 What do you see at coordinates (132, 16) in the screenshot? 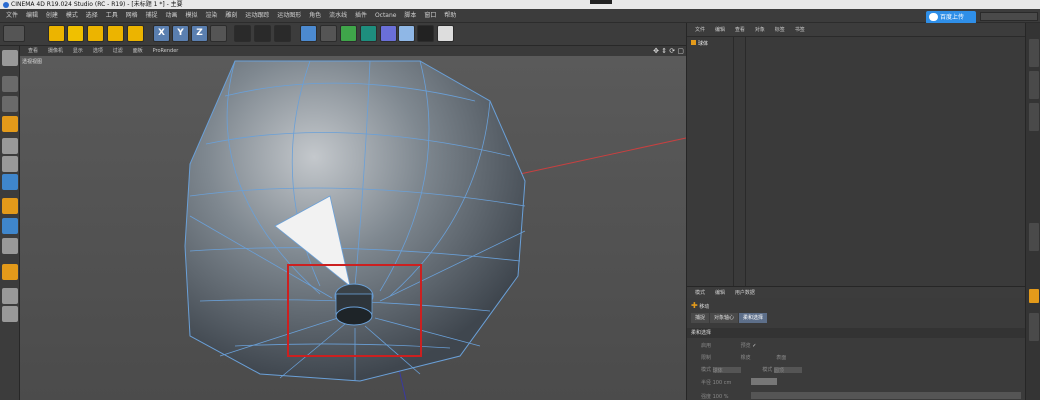
I see `menu-item: 网格` at bounding box center [132, 16].